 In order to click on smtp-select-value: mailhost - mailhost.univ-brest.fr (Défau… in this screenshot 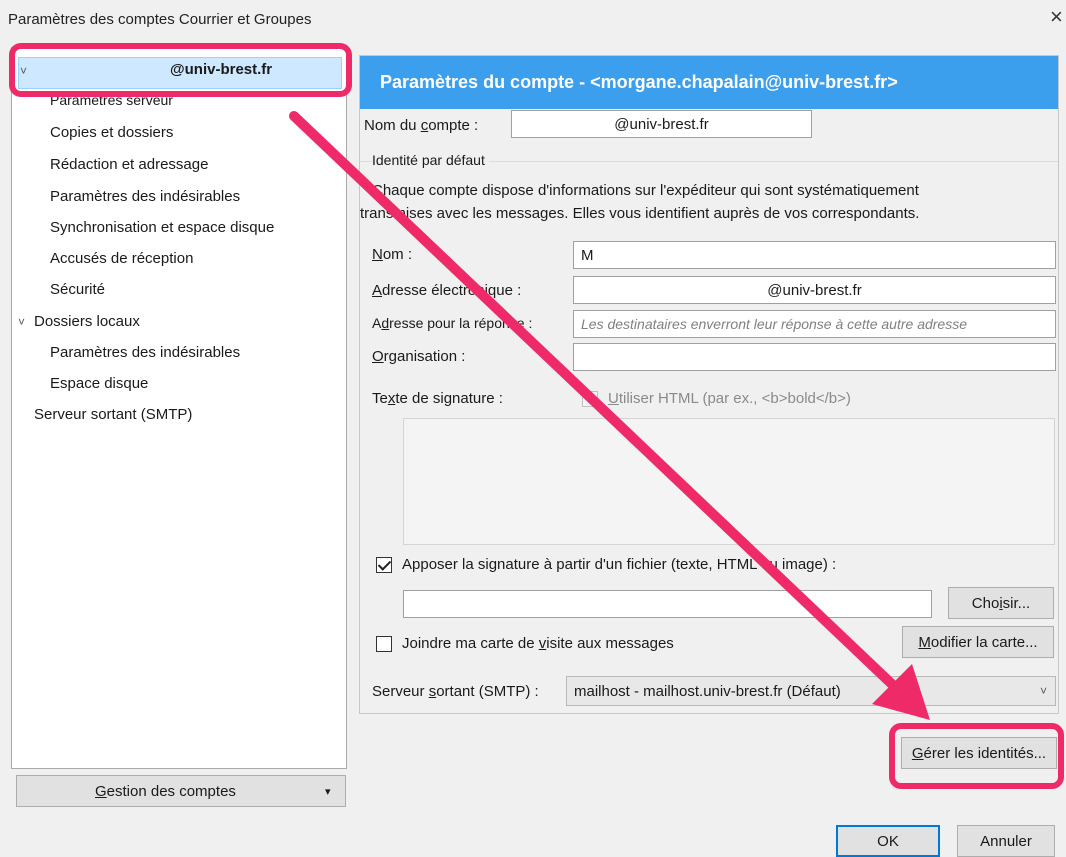, I will do `click(707, 691)`.